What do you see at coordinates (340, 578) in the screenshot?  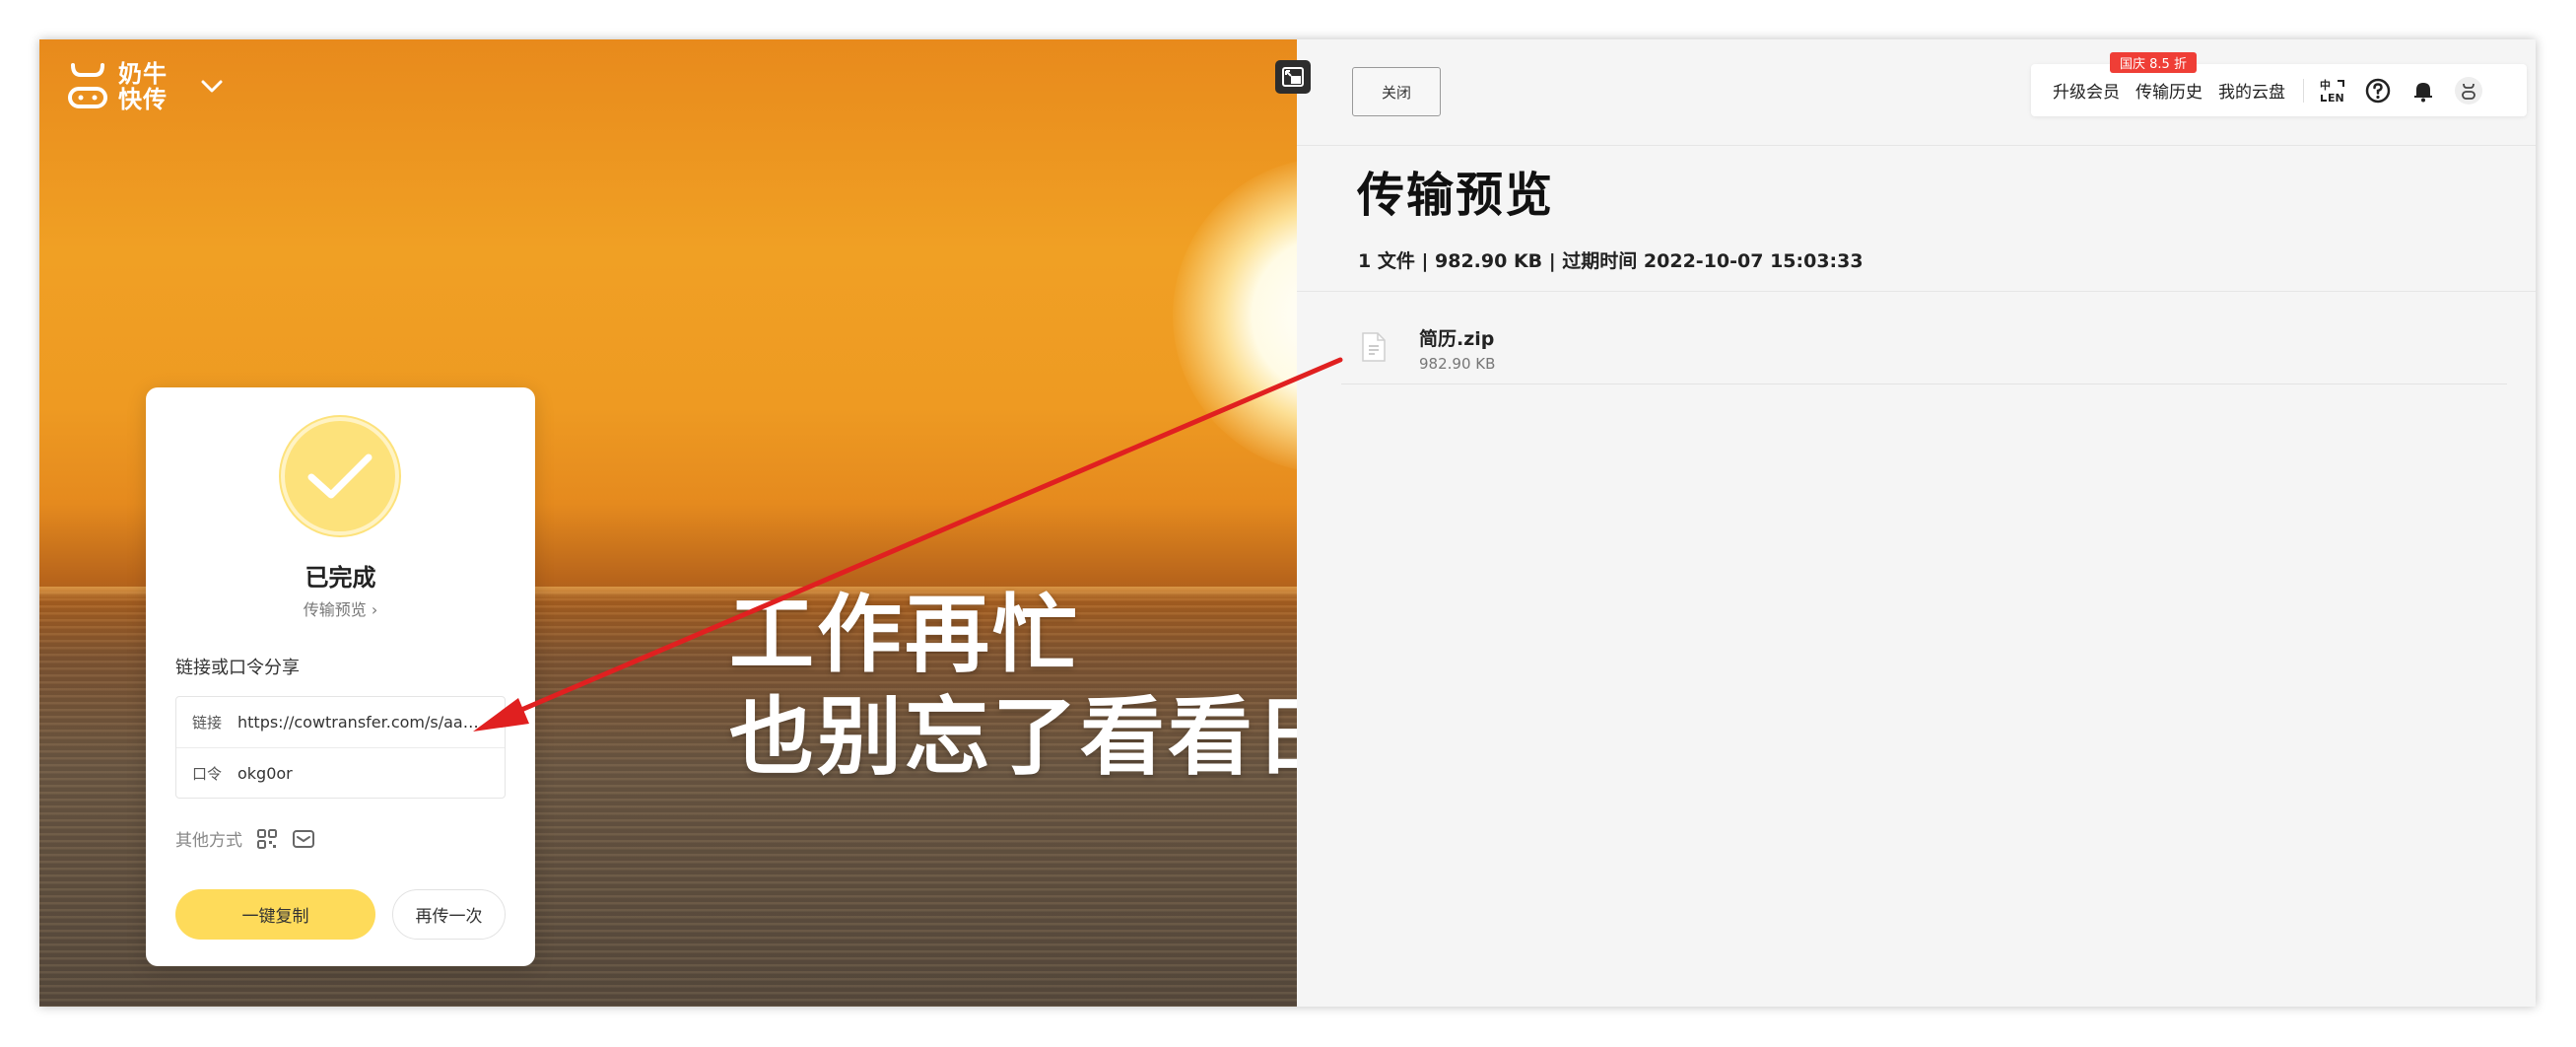 I see `status-title: 已完成` at bounding box center [340, 578].